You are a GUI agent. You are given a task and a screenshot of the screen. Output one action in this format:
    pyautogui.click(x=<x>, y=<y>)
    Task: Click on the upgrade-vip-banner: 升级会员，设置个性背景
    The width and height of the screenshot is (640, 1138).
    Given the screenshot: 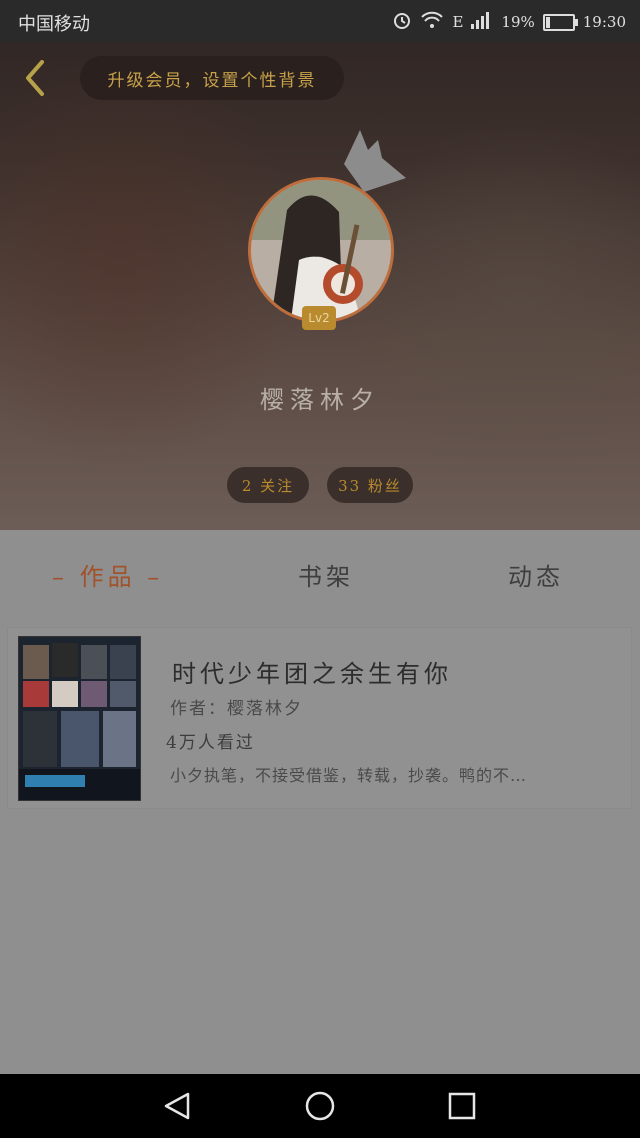 What is the action you would take?
    pyautogui.click(x=212, y=78)
    